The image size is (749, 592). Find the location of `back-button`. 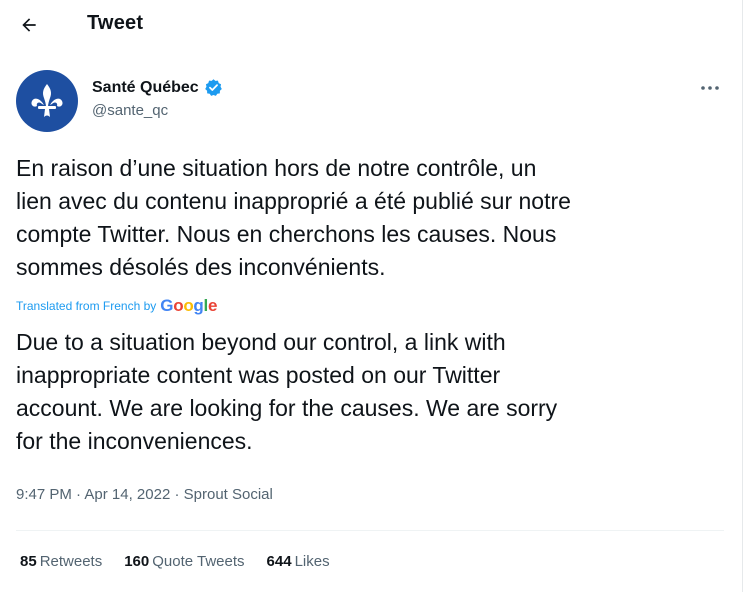

back-button is located at coordinates (29, 25).